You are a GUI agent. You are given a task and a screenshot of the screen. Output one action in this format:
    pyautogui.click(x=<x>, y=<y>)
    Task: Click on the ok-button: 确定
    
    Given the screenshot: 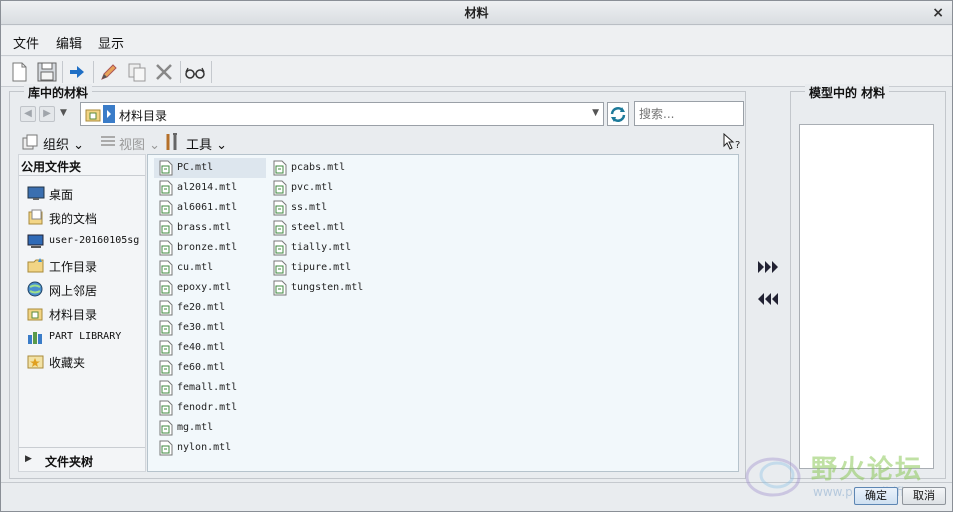 What is the action you would take?
    pyautogui.click(x=876, y=496)
    